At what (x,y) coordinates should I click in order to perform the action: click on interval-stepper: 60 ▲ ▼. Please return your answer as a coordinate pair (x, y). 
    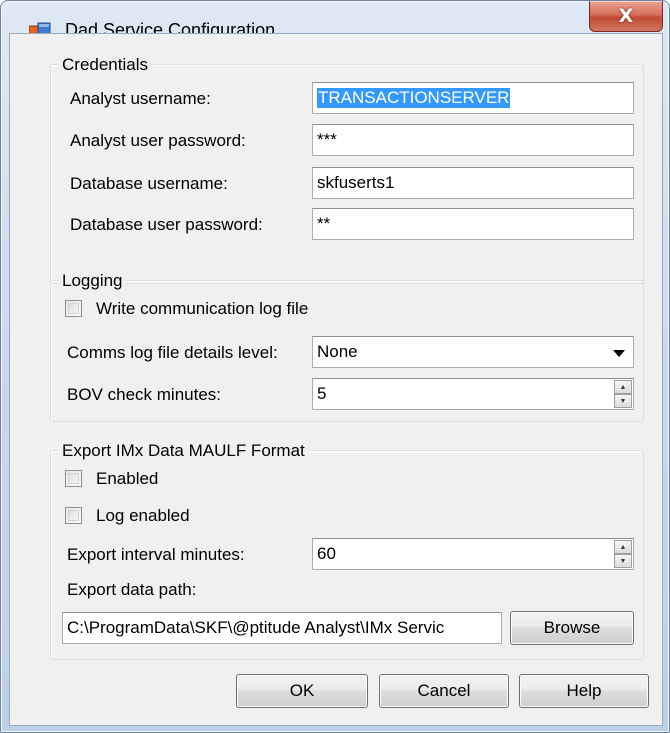
    Looking at the image, I should click on (473, 554).